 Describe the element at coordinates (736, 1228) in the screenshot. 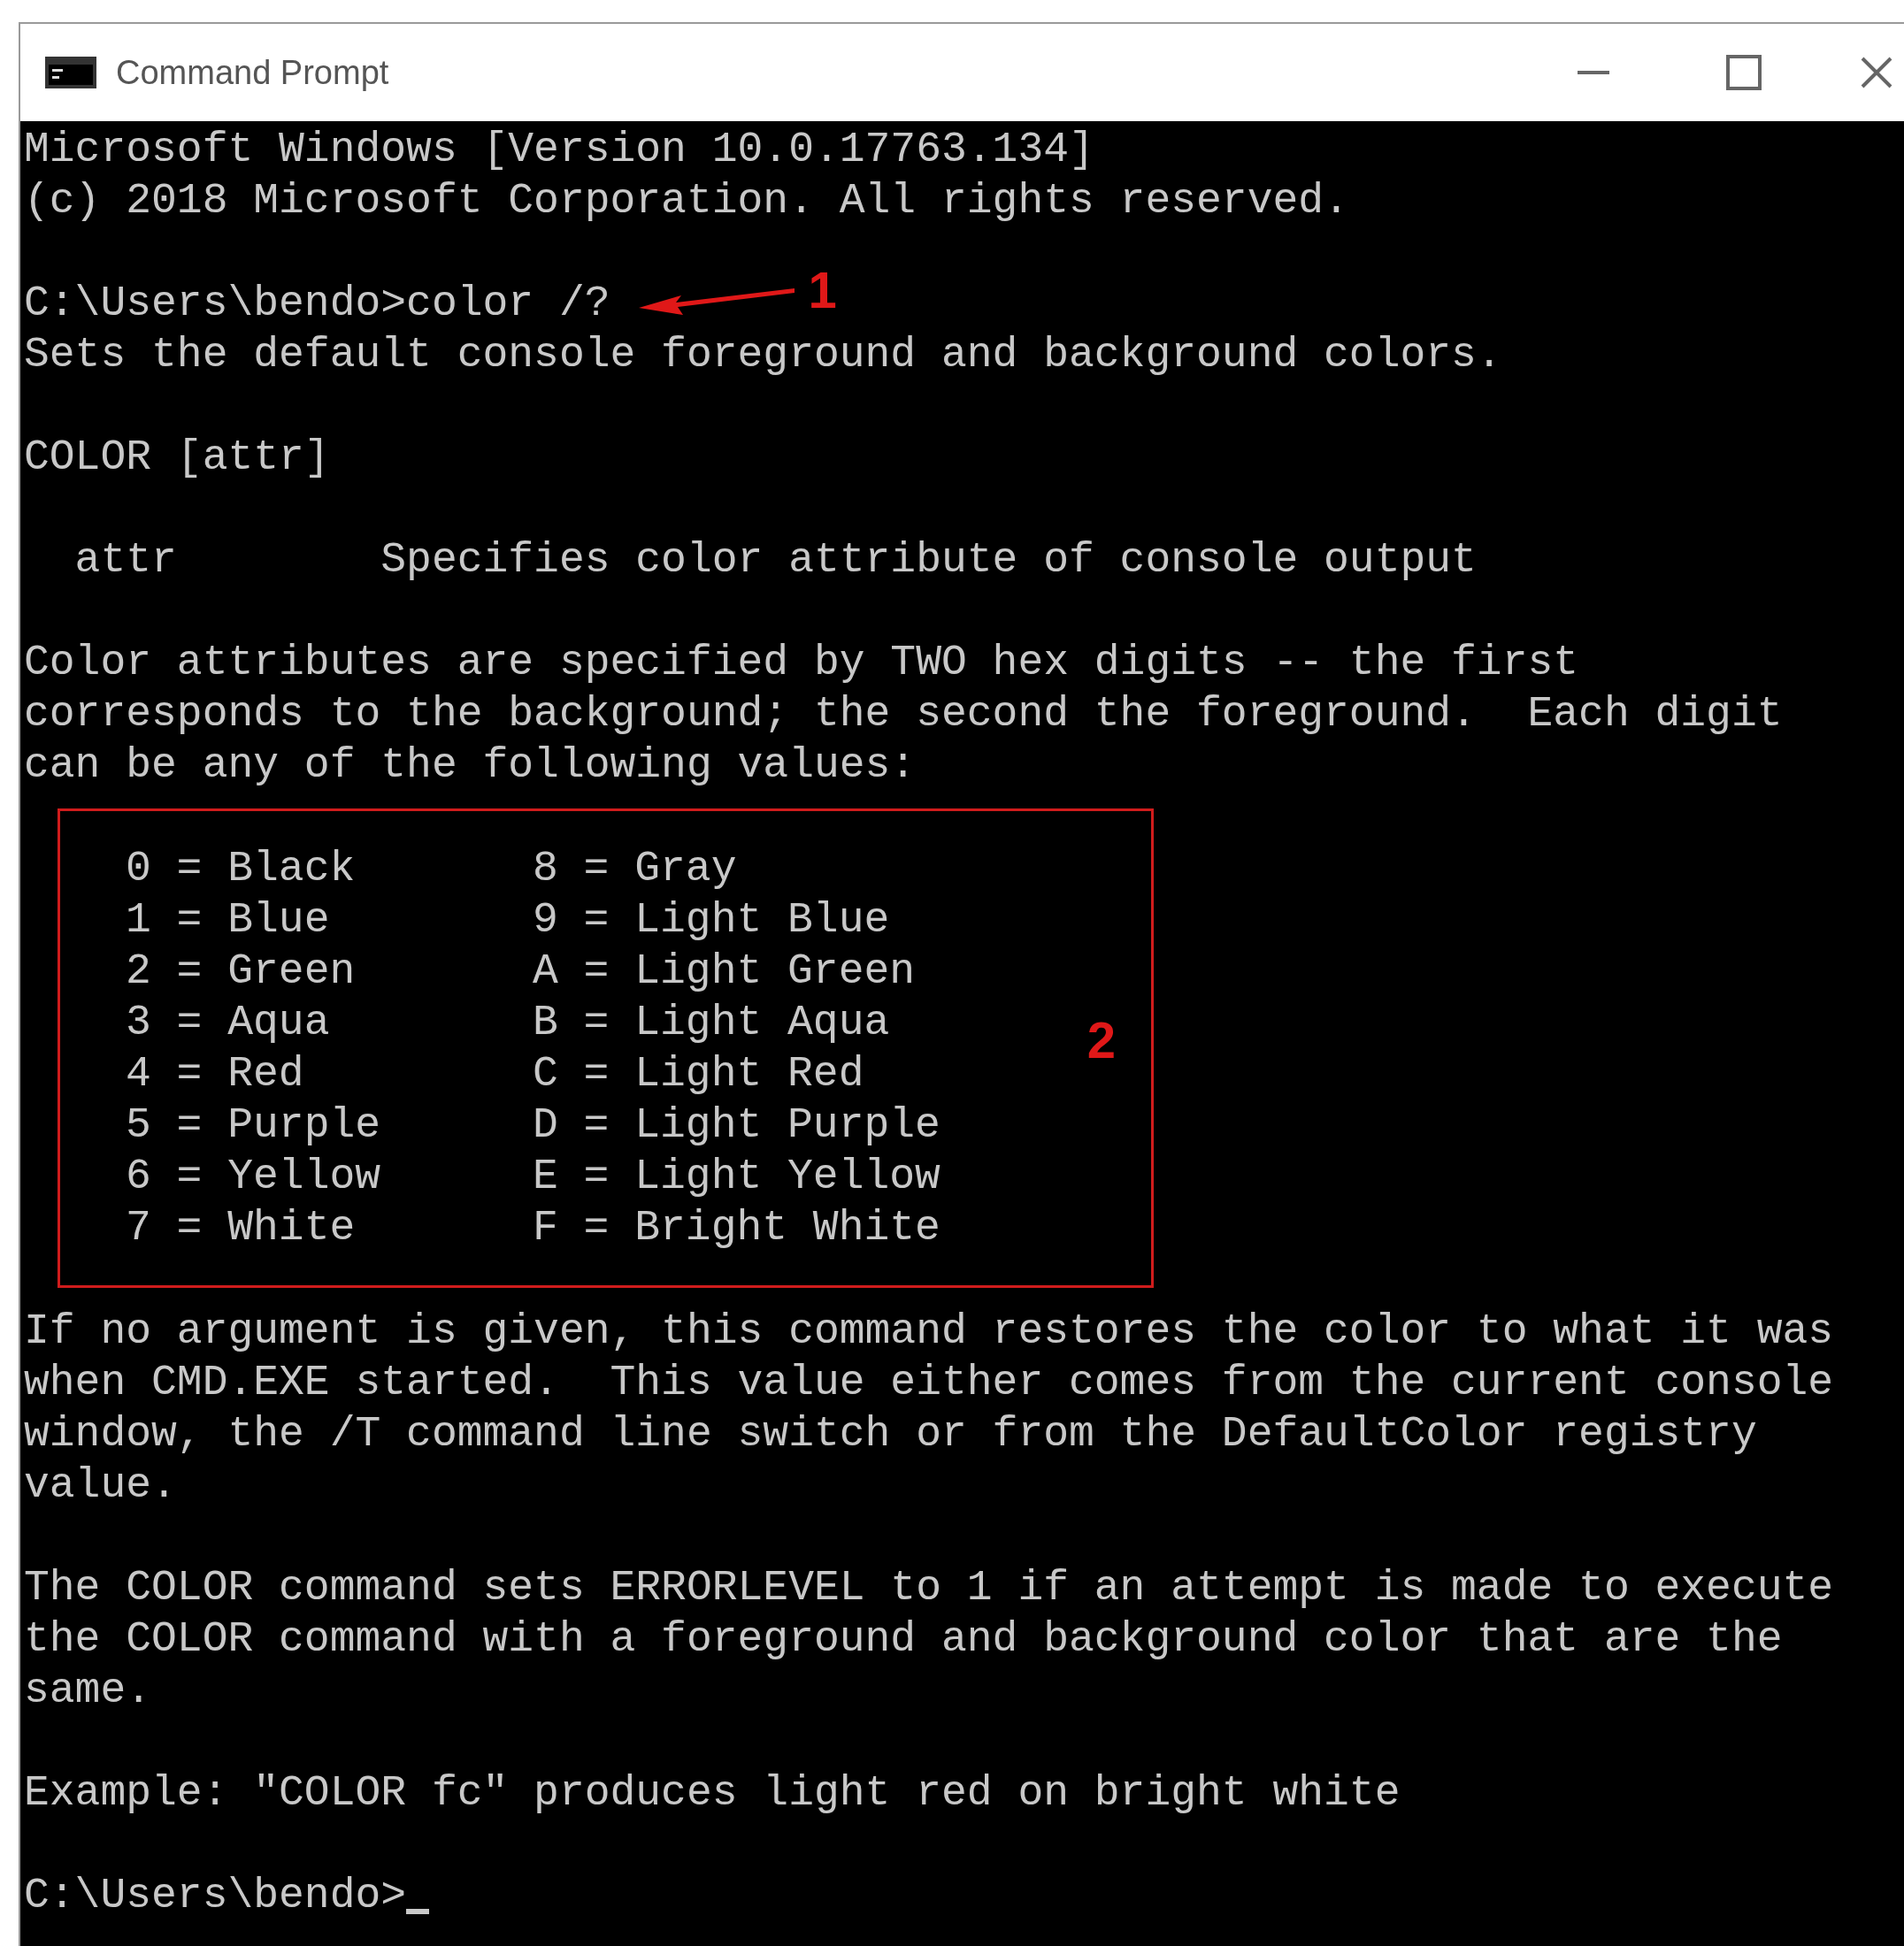

I see `color-entry: F = Bright White` at that location.